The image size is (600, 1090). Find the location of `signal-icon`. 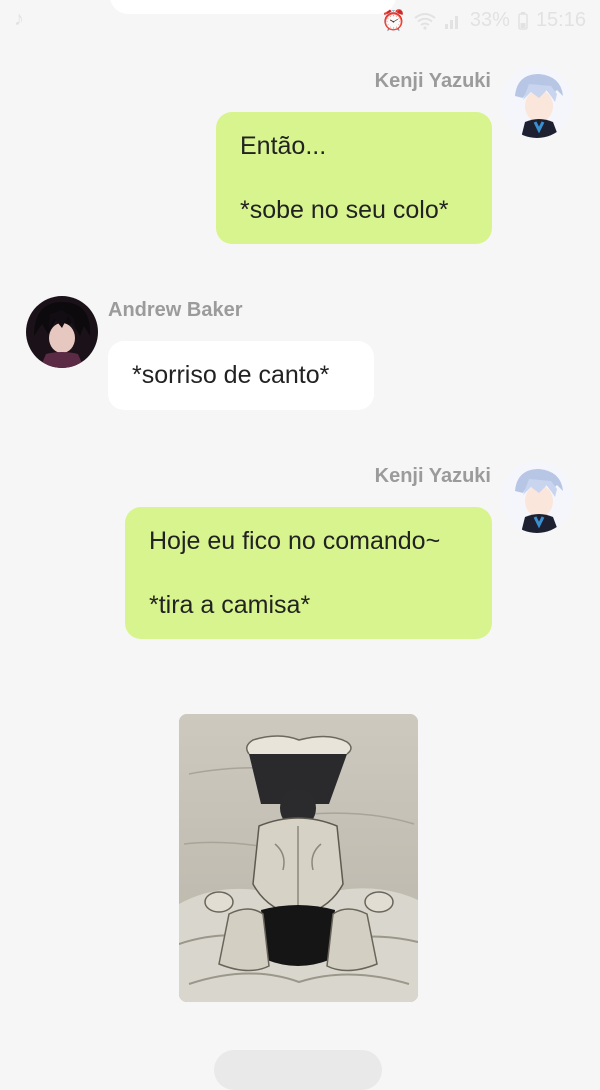

signal-icon is located at coordinates (451, 22).